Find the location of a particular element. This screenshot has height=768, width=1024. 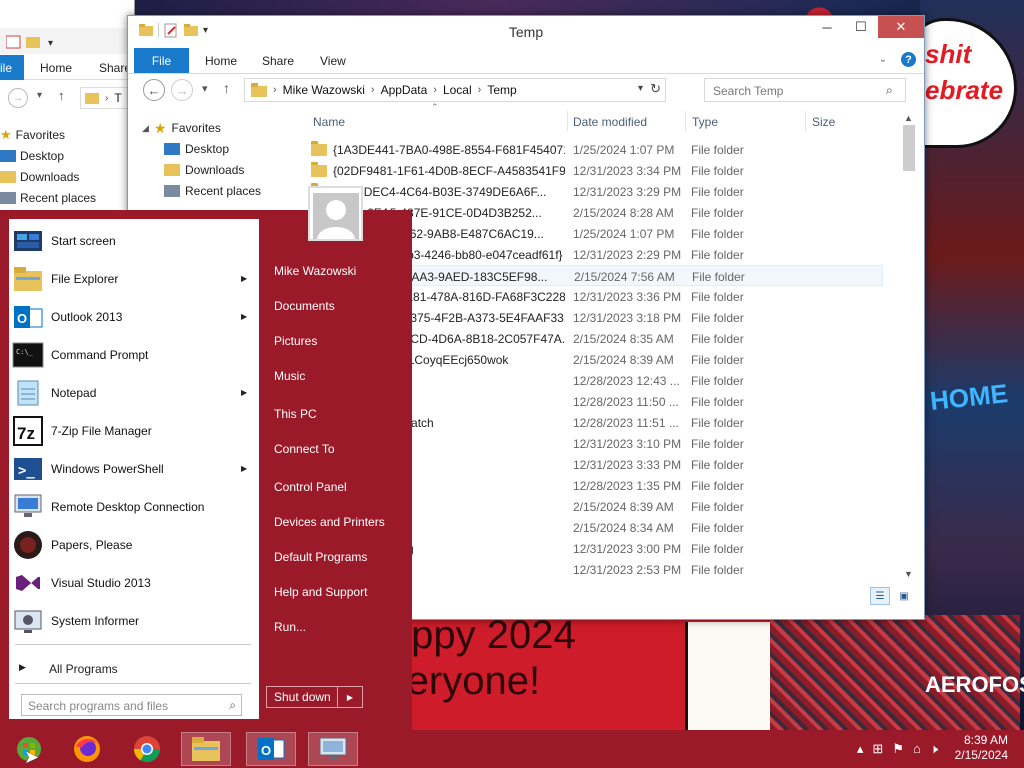

help-icon: ? is located at coordinates (908, 59).